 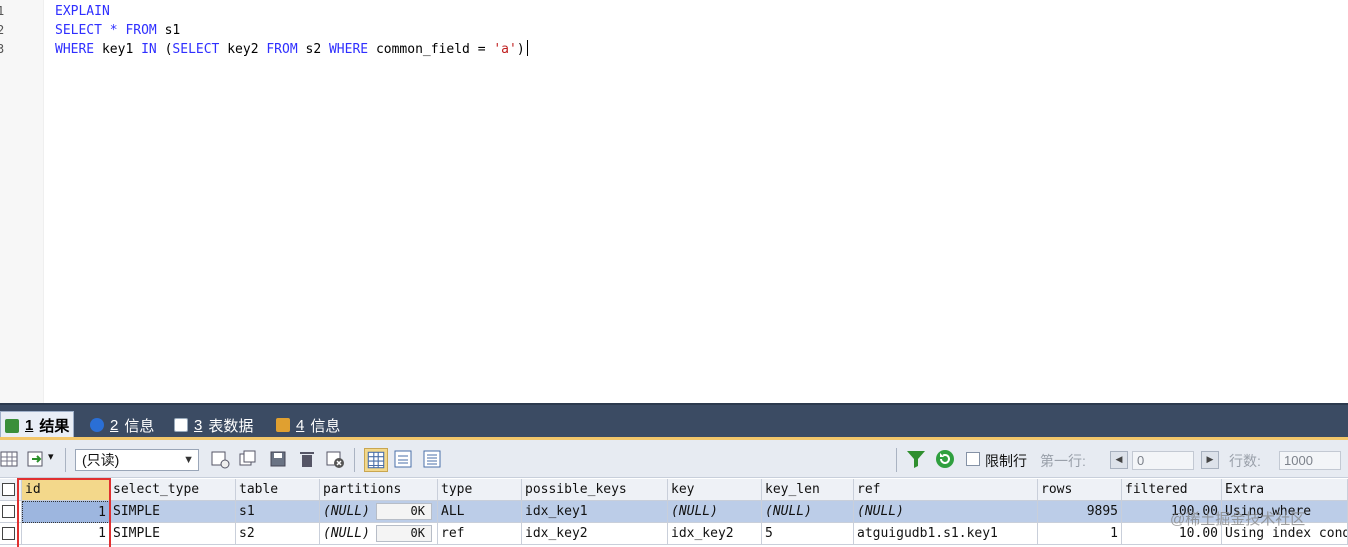 I want to click on duplicate-row-icon, so click(x=248, y=459).